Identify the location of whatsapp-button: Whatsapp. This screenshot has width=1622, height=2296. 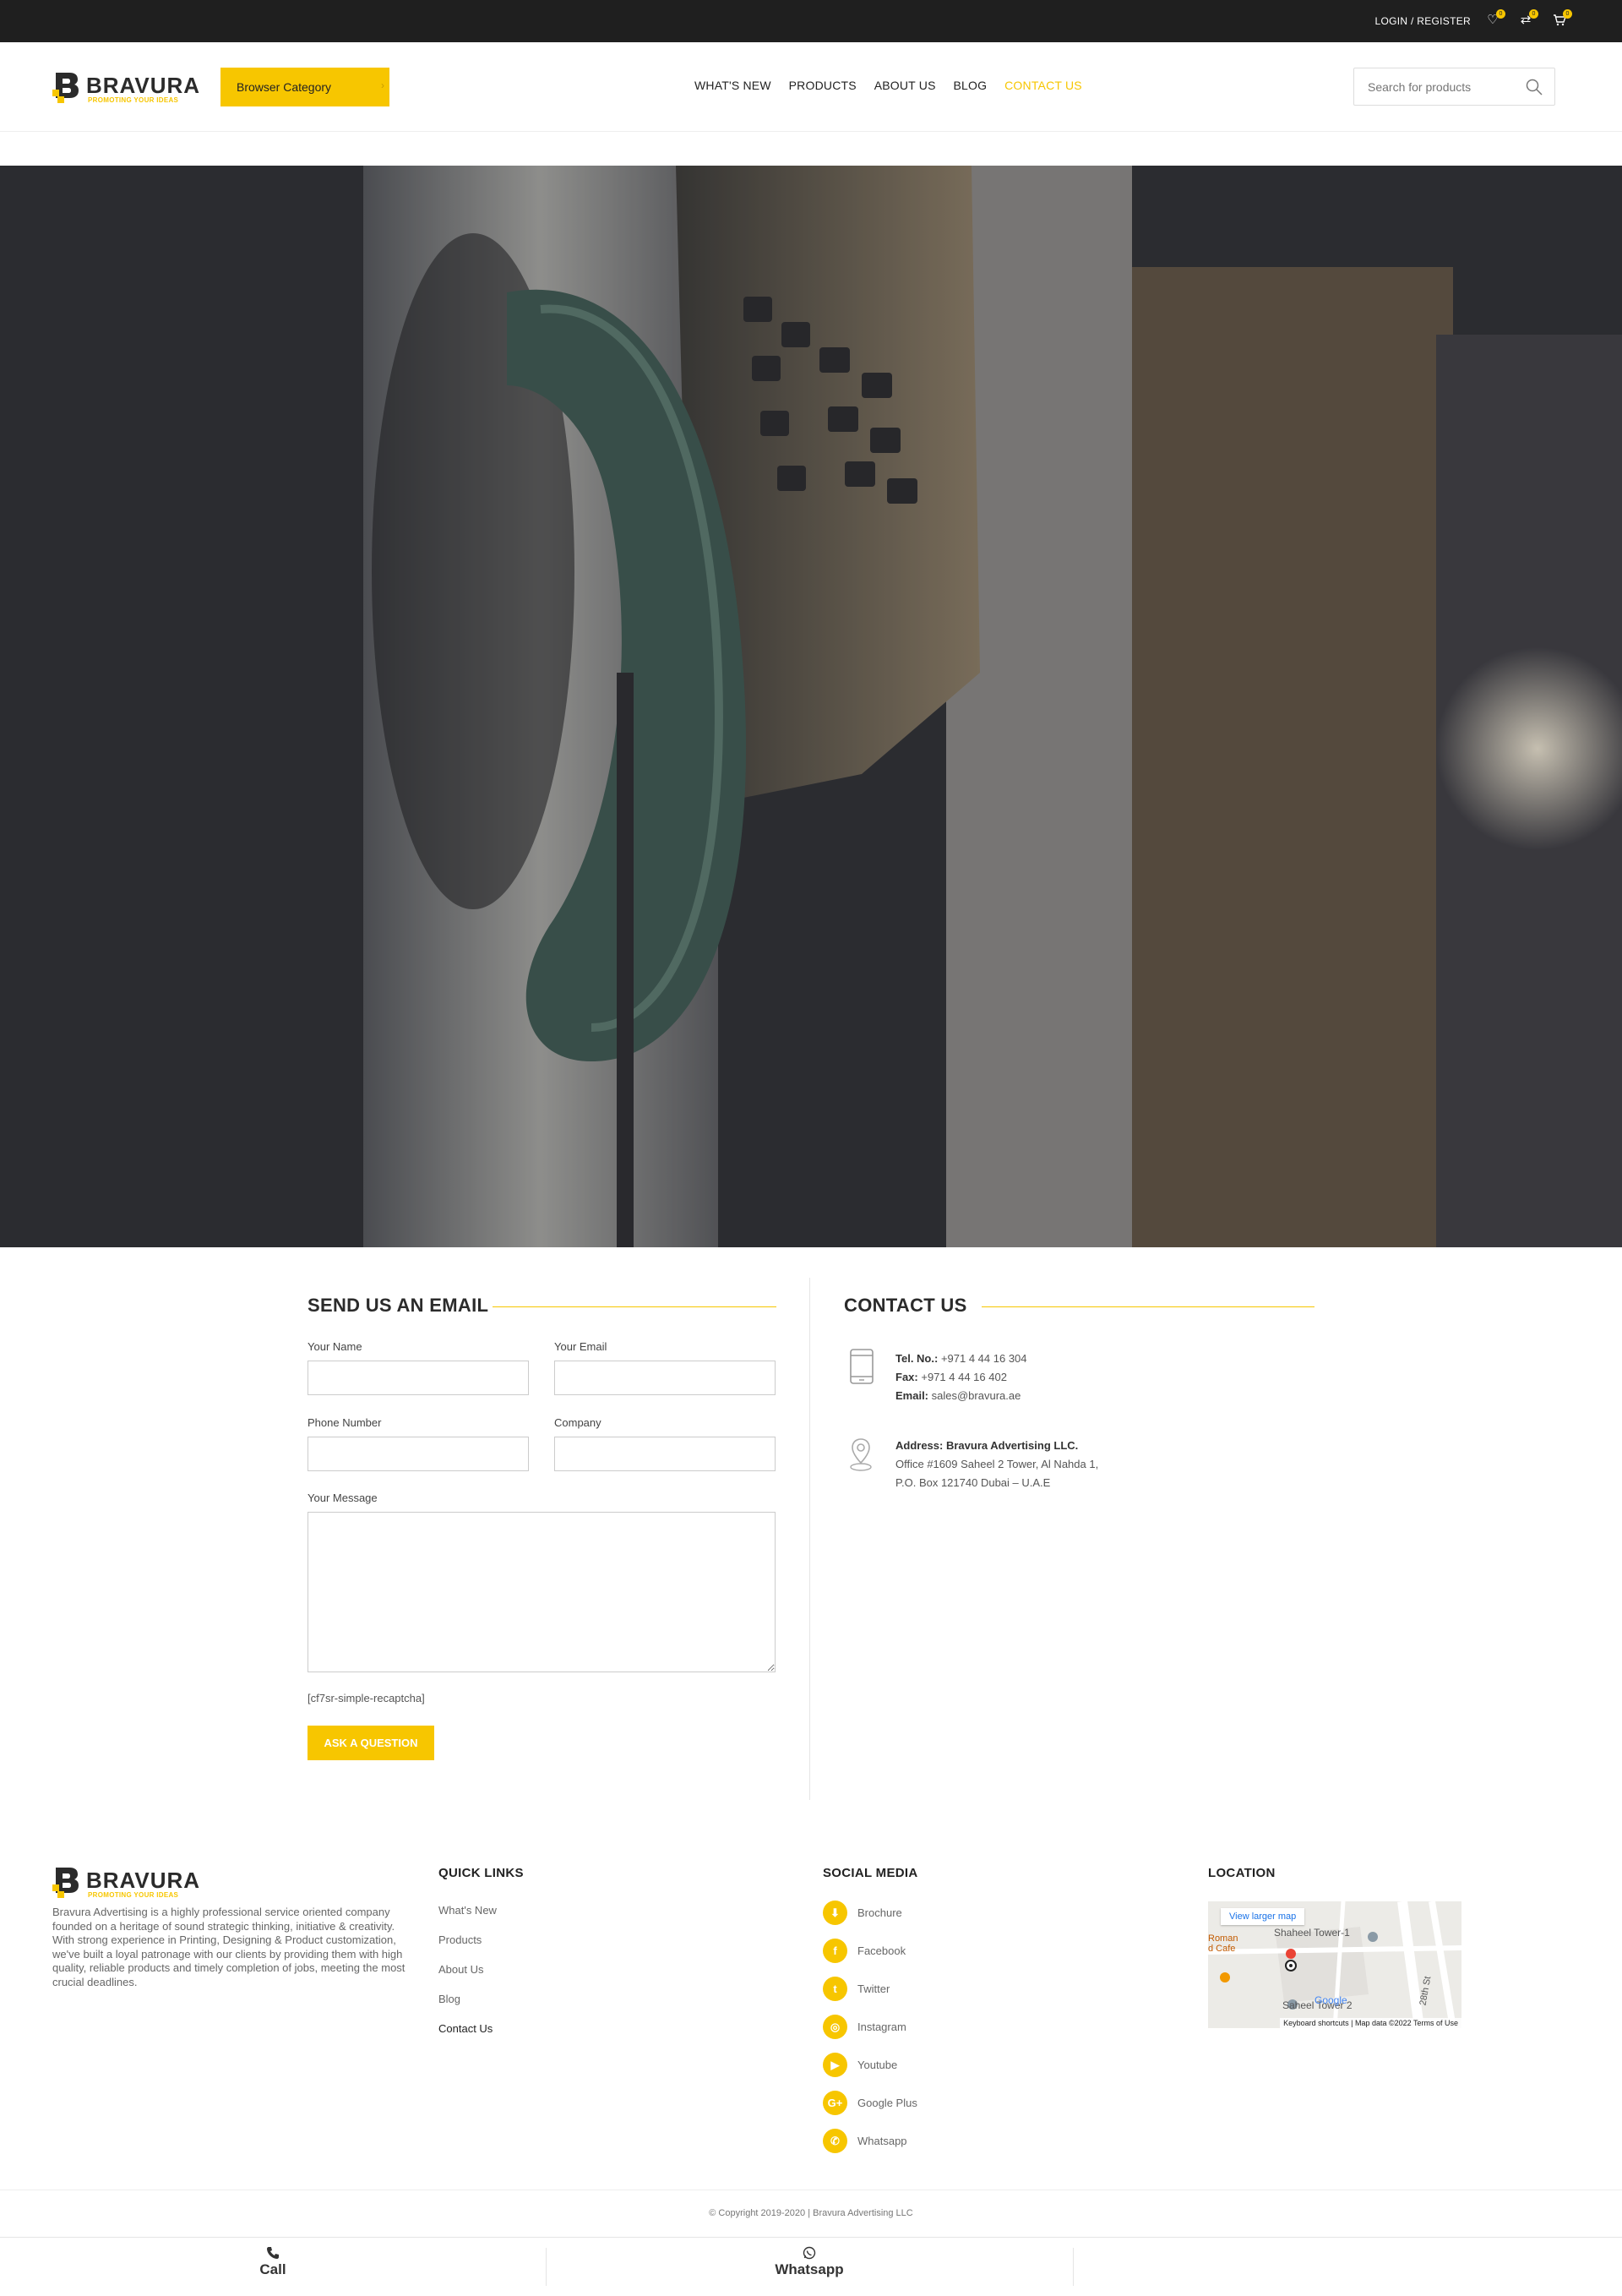
(810, 2263).